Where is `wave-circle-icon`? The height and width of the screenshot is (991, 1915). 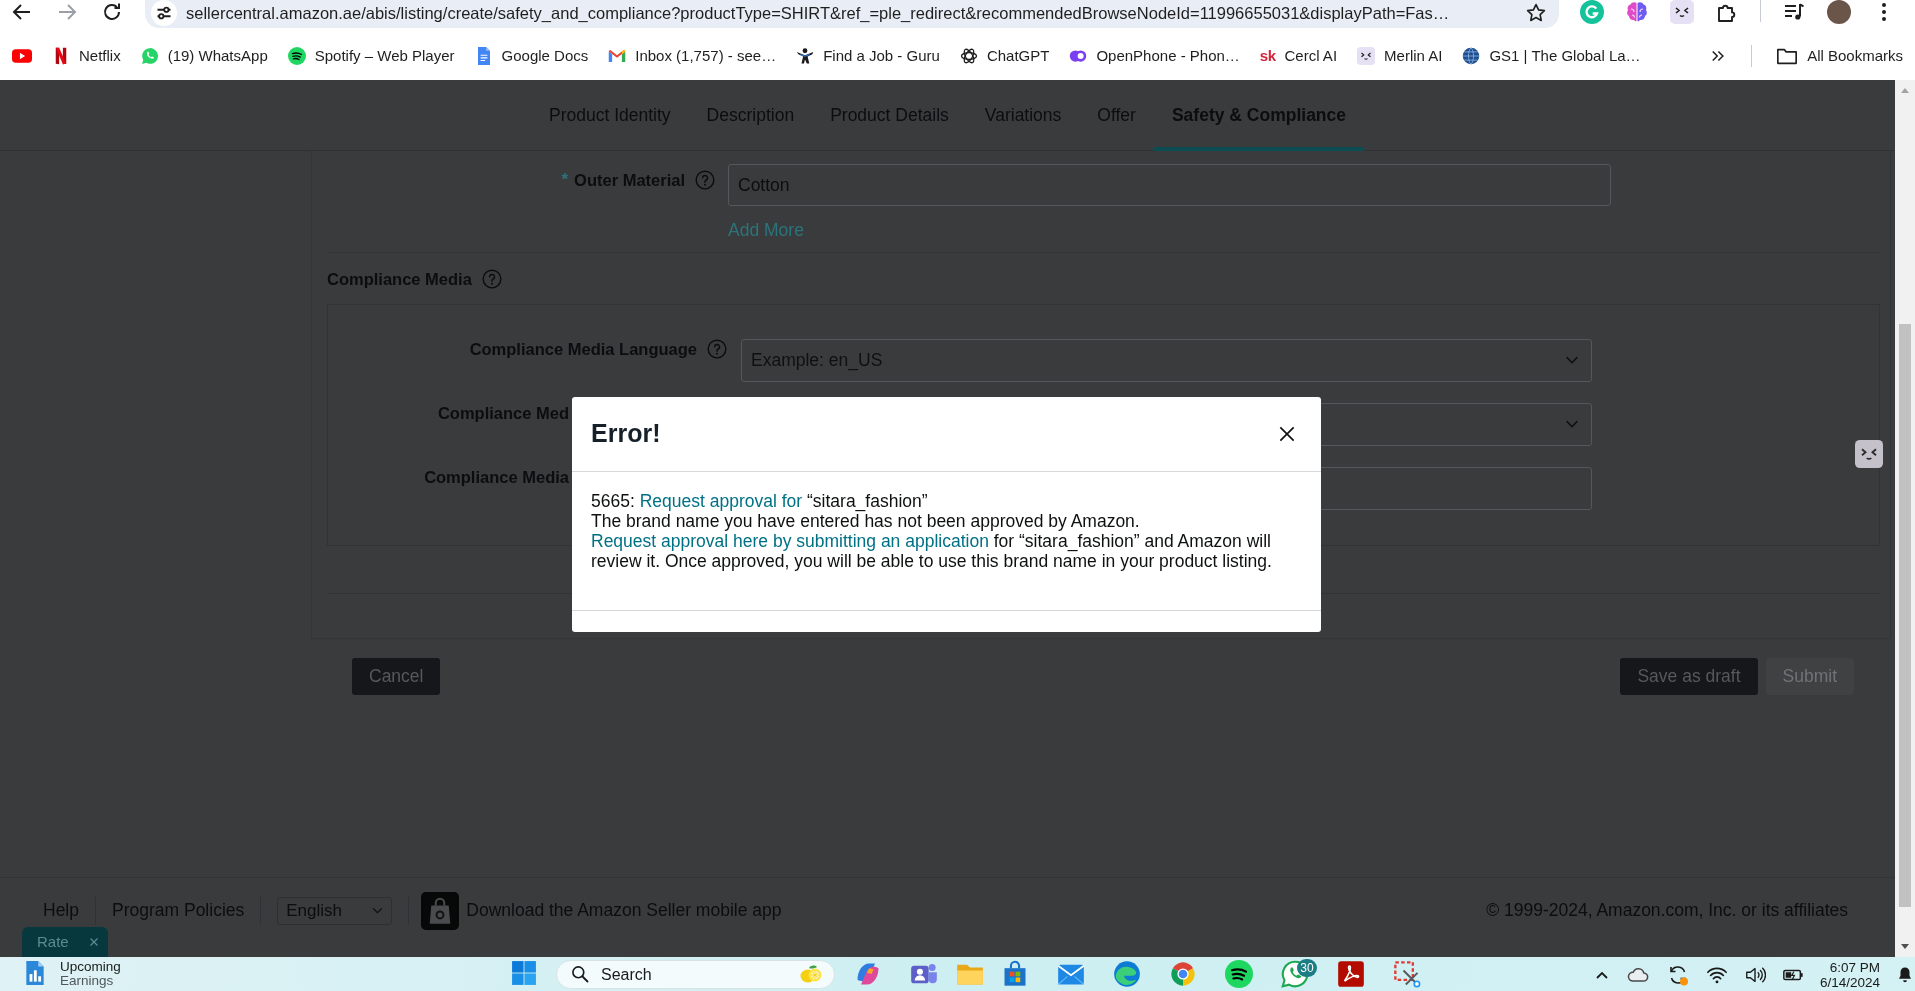
wave-circle-icon is located at coordinates (1127, 974).